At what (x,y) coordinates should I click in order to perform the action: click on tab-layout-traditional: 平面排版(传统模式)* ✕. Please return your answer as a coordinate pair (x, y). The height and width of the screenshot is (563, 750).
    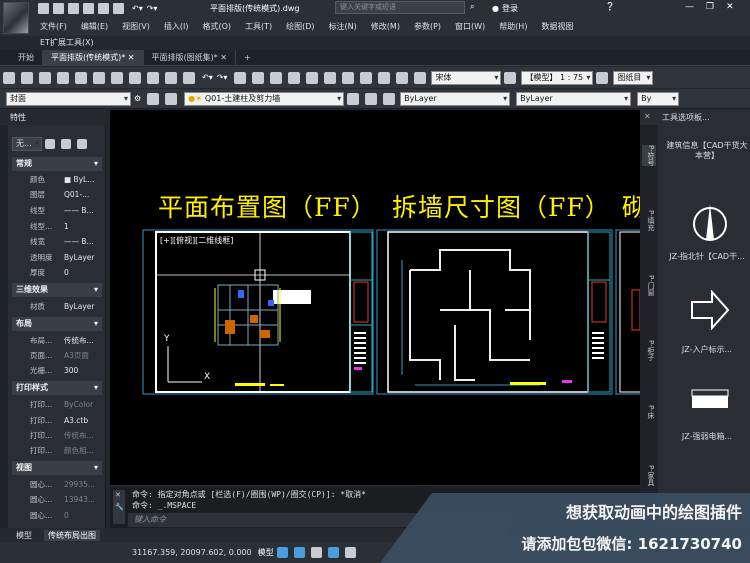
    Looking at the image, I should click on (93, 57).